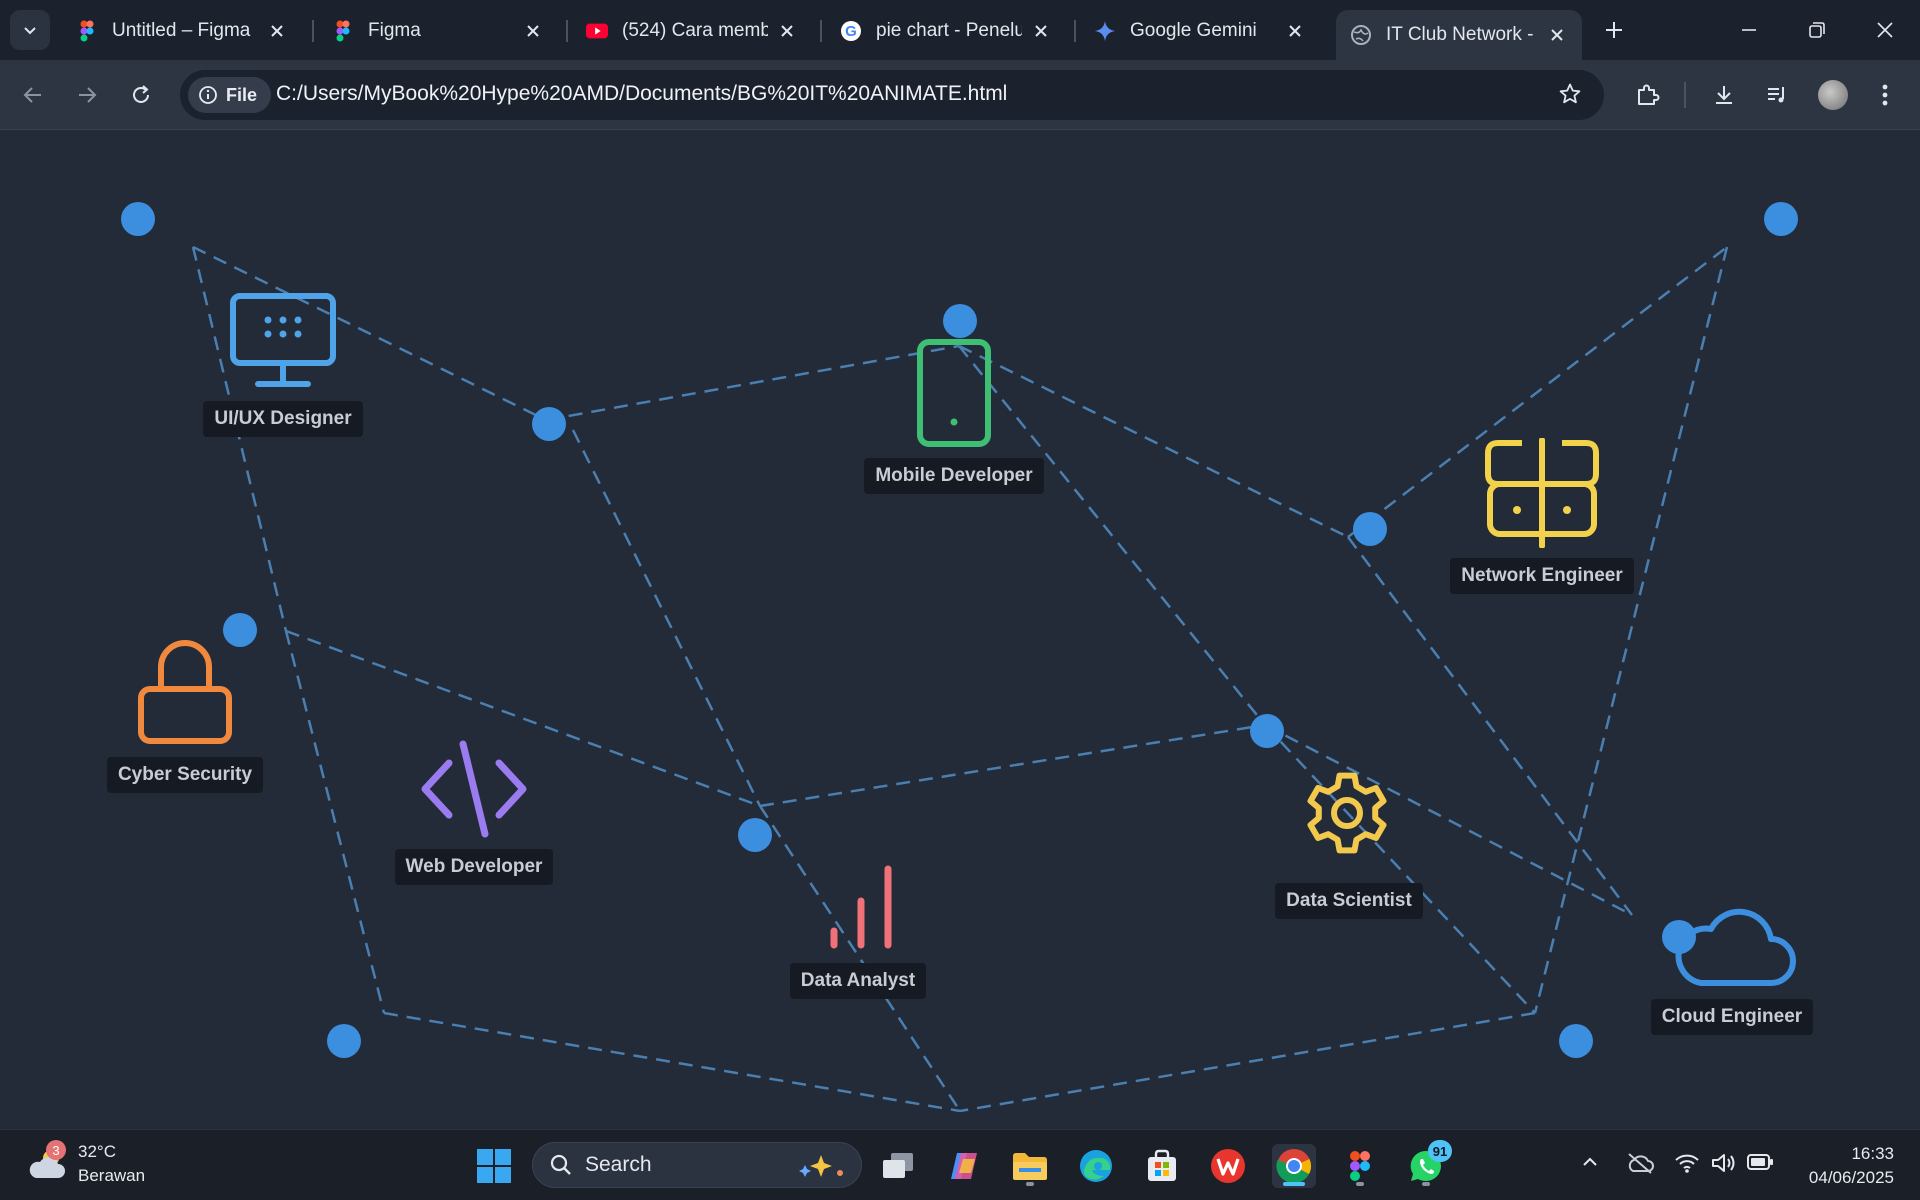  I want to click on role-label: Cloud Engineer, so click(1732, 1017).